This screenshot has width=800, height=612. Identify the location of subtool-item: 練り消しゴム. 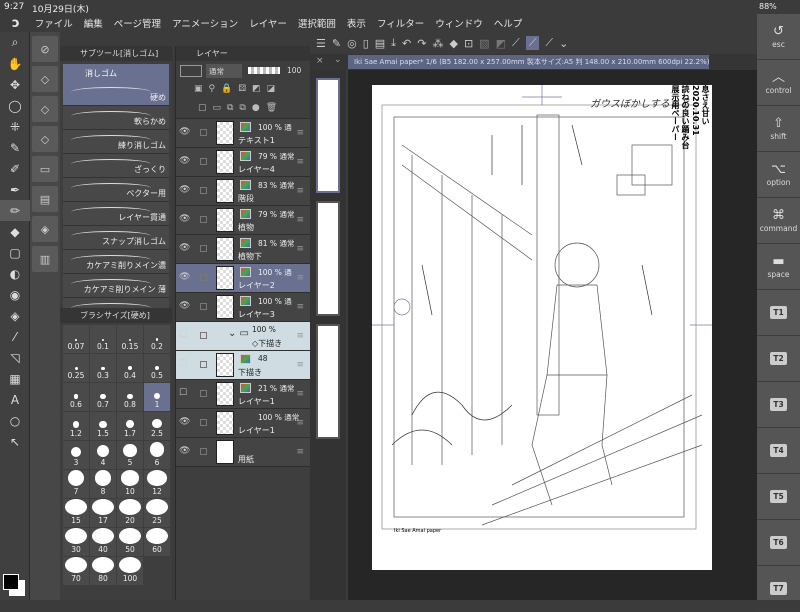
(116, 142).